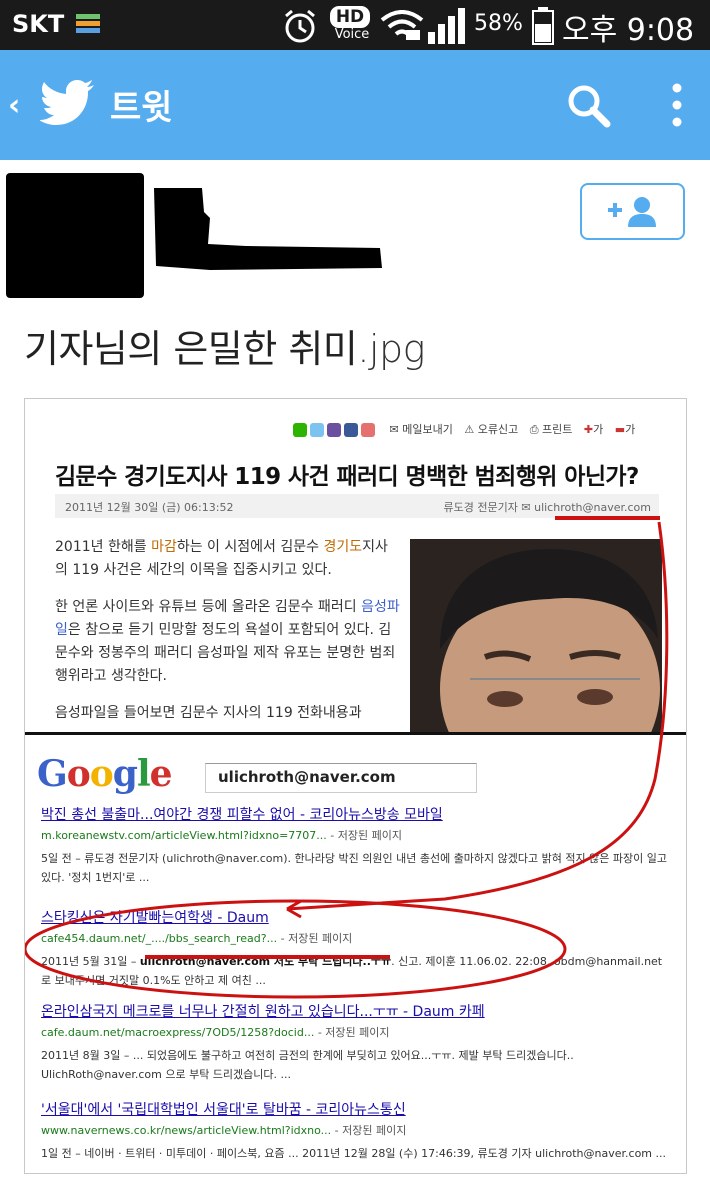 Image resolution: width=710 pixels, height=1182 pixels. What do you see at coordinates (469, 429) in the screenshot?
I see `report-icon: ⚠` at bounding box center [469, 429].